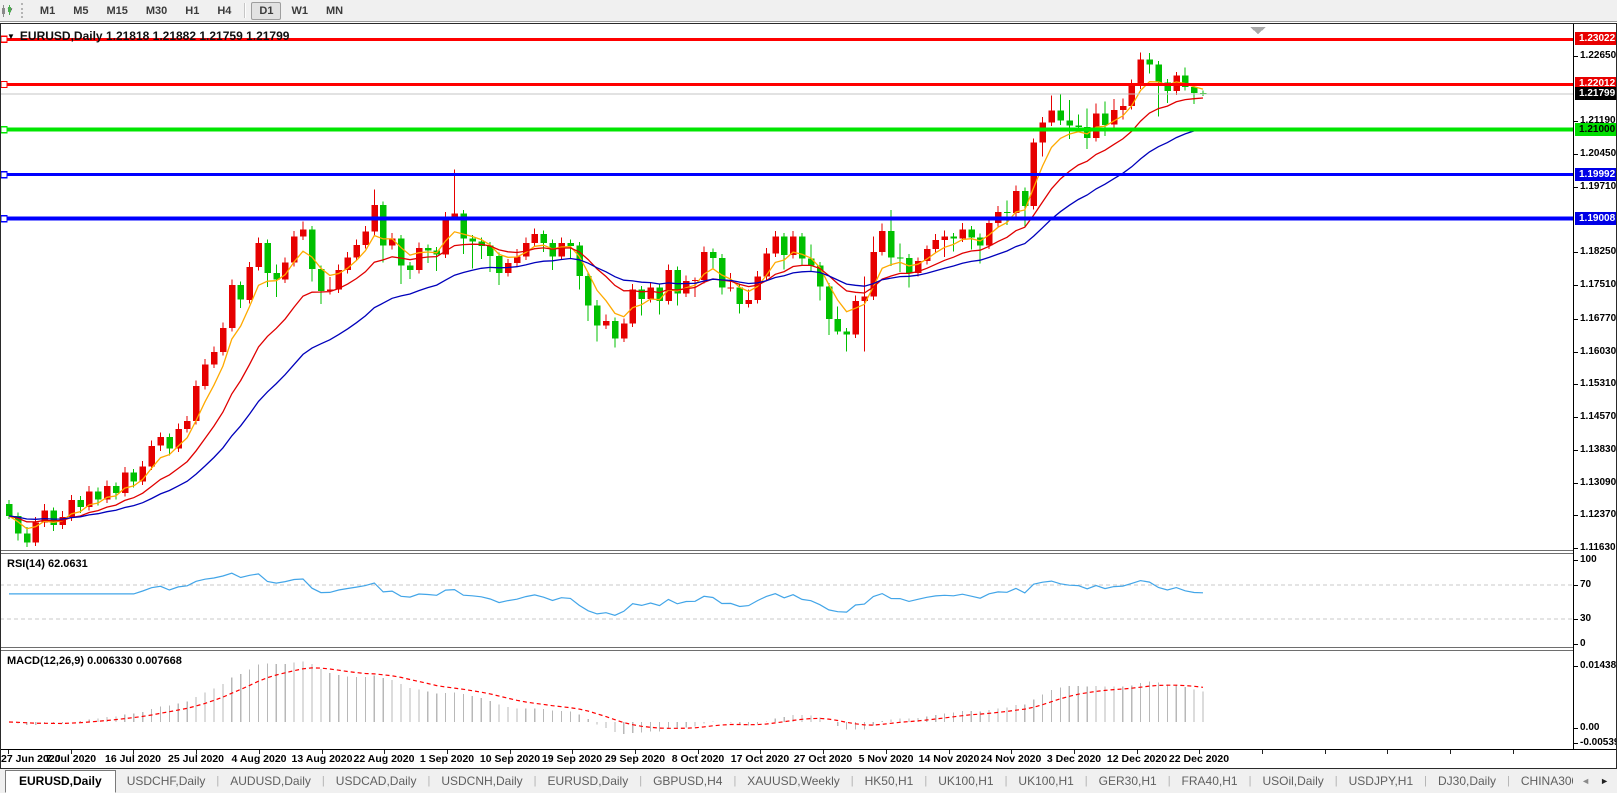 The height and width of the screenshot is (793, 1617). I want to click on tab-instrument: USOil,Daily, so click(1292, 781).